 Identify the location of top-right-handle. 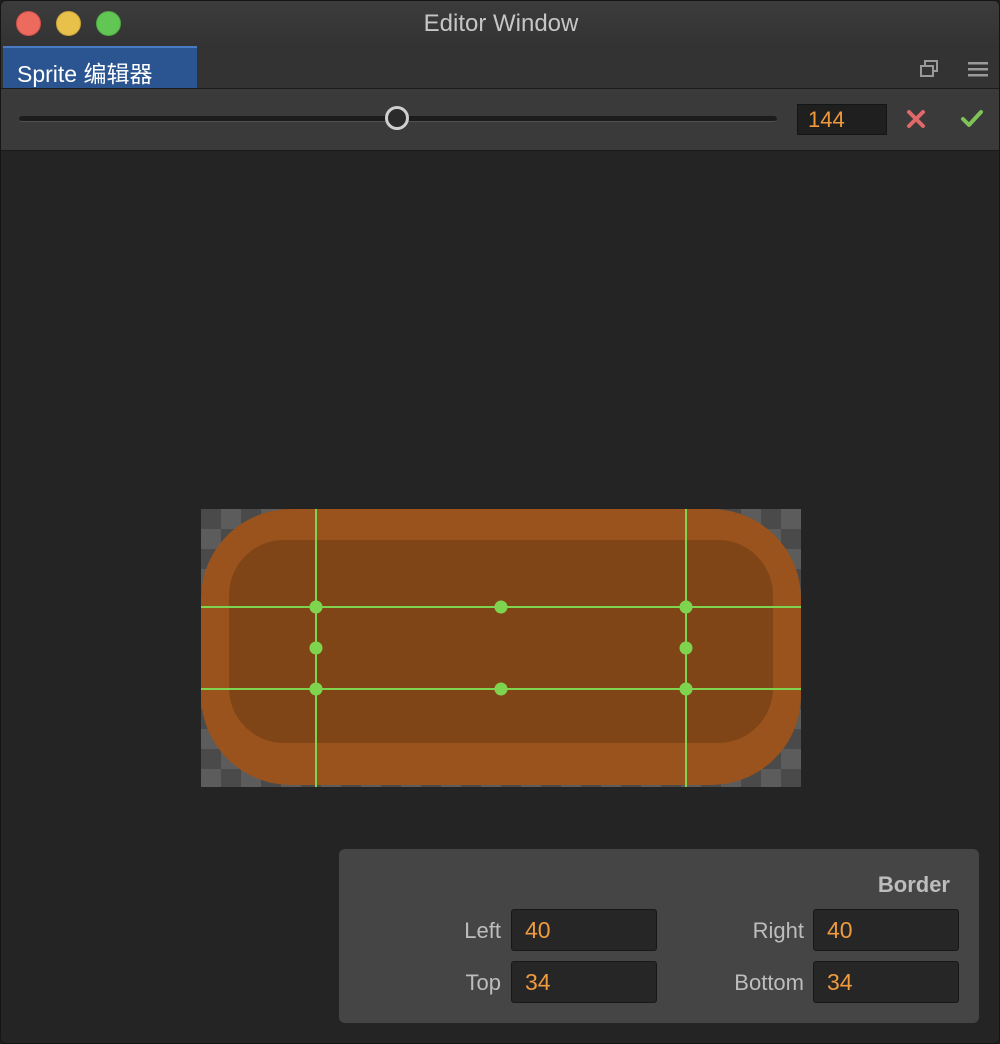
(686, 607).